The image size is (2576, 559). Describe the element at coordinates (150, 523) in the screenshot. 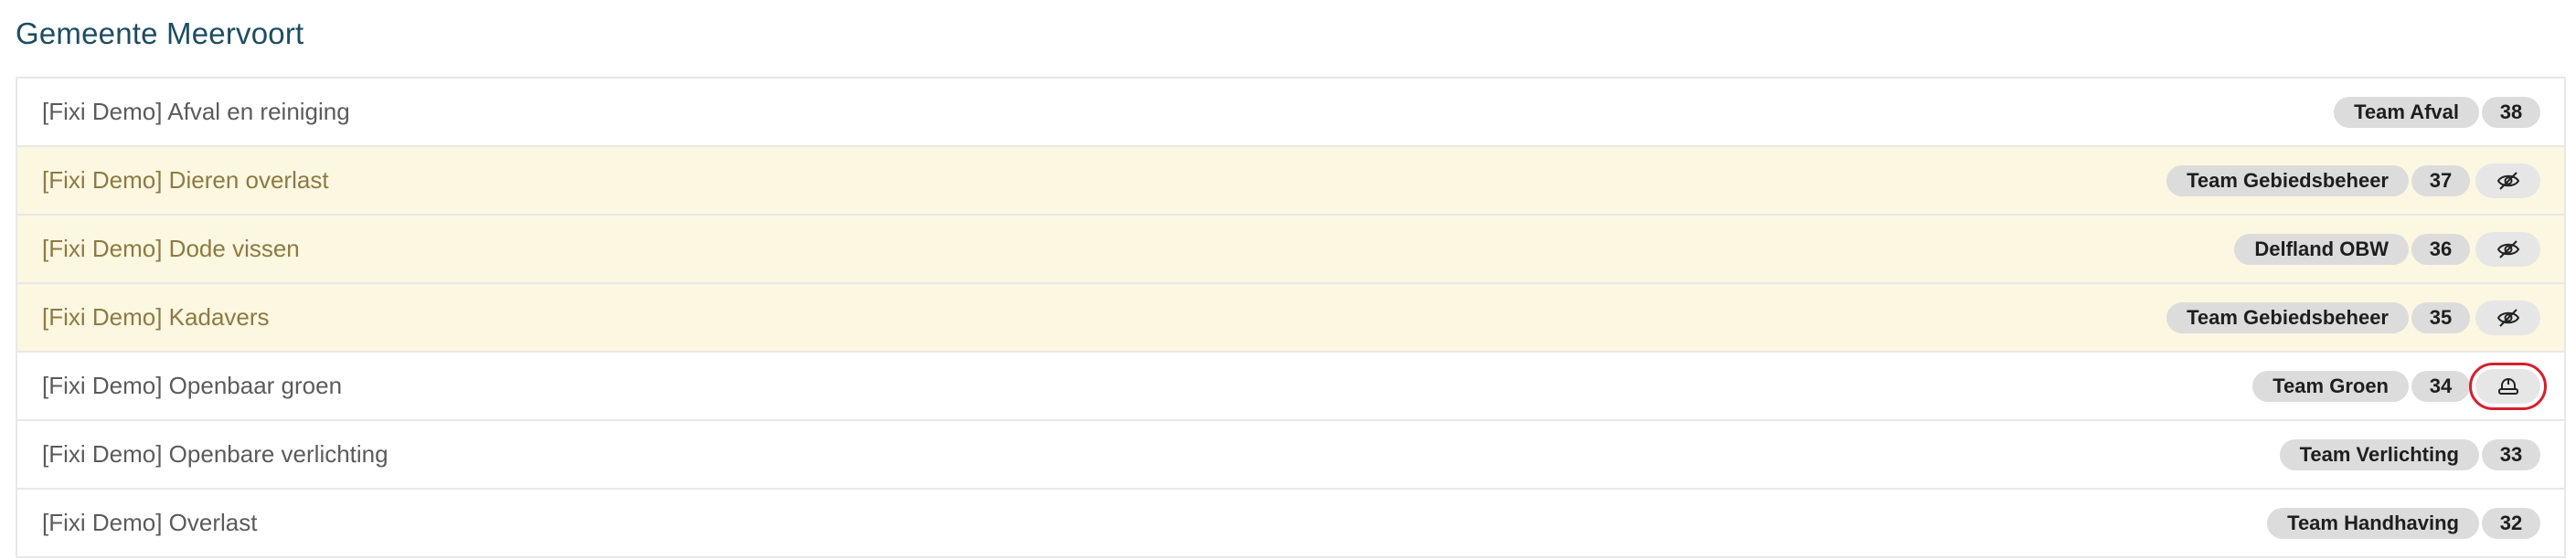

I see `list-item-label: [Fixi Demo] Overlast` at that location.